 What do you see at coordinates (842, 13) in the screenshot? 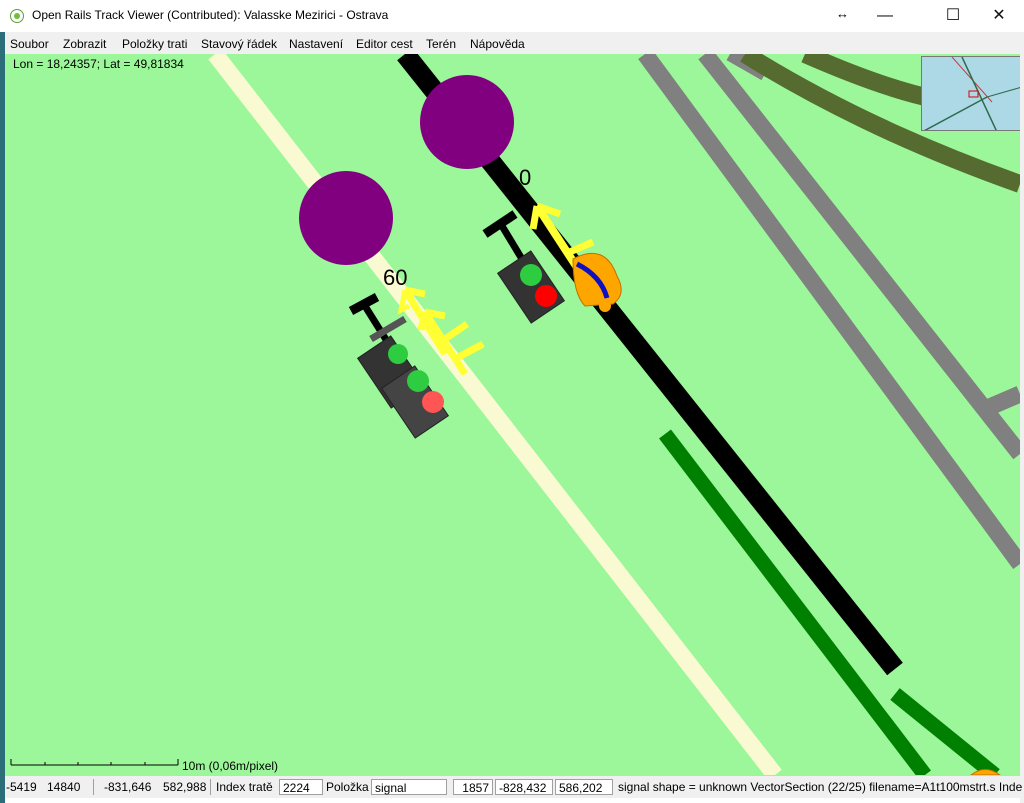
I see `resize-cursor-icon: ↔` at bounding box center [842, 13].